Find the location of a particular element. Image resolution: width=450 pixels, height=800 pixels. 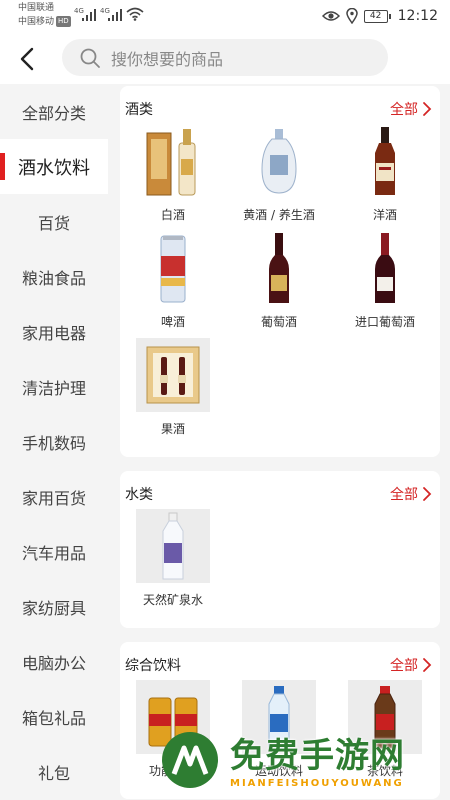

sidebar-item-label: 手机数码 is located at coordinates (53, 443).